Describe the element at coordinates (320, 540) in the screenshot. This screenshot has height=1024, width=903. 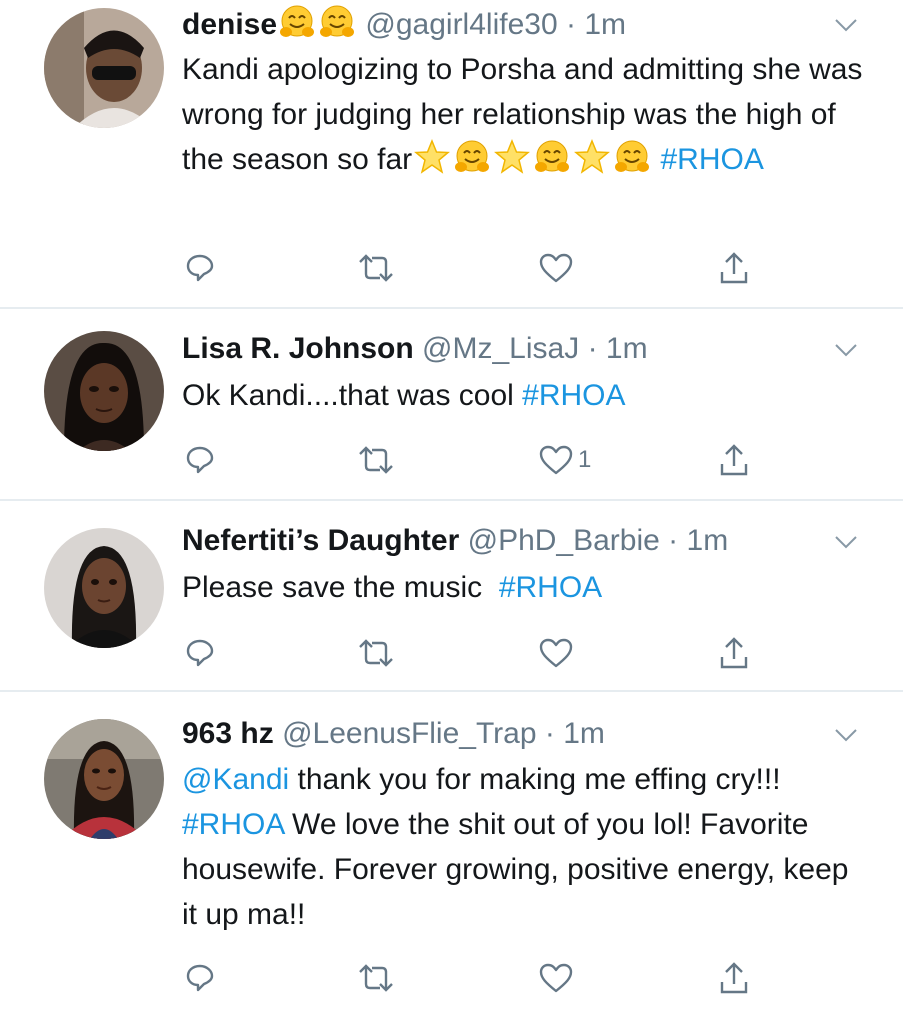
I see `display-name: Nefertiti’s Daughter` at that location.